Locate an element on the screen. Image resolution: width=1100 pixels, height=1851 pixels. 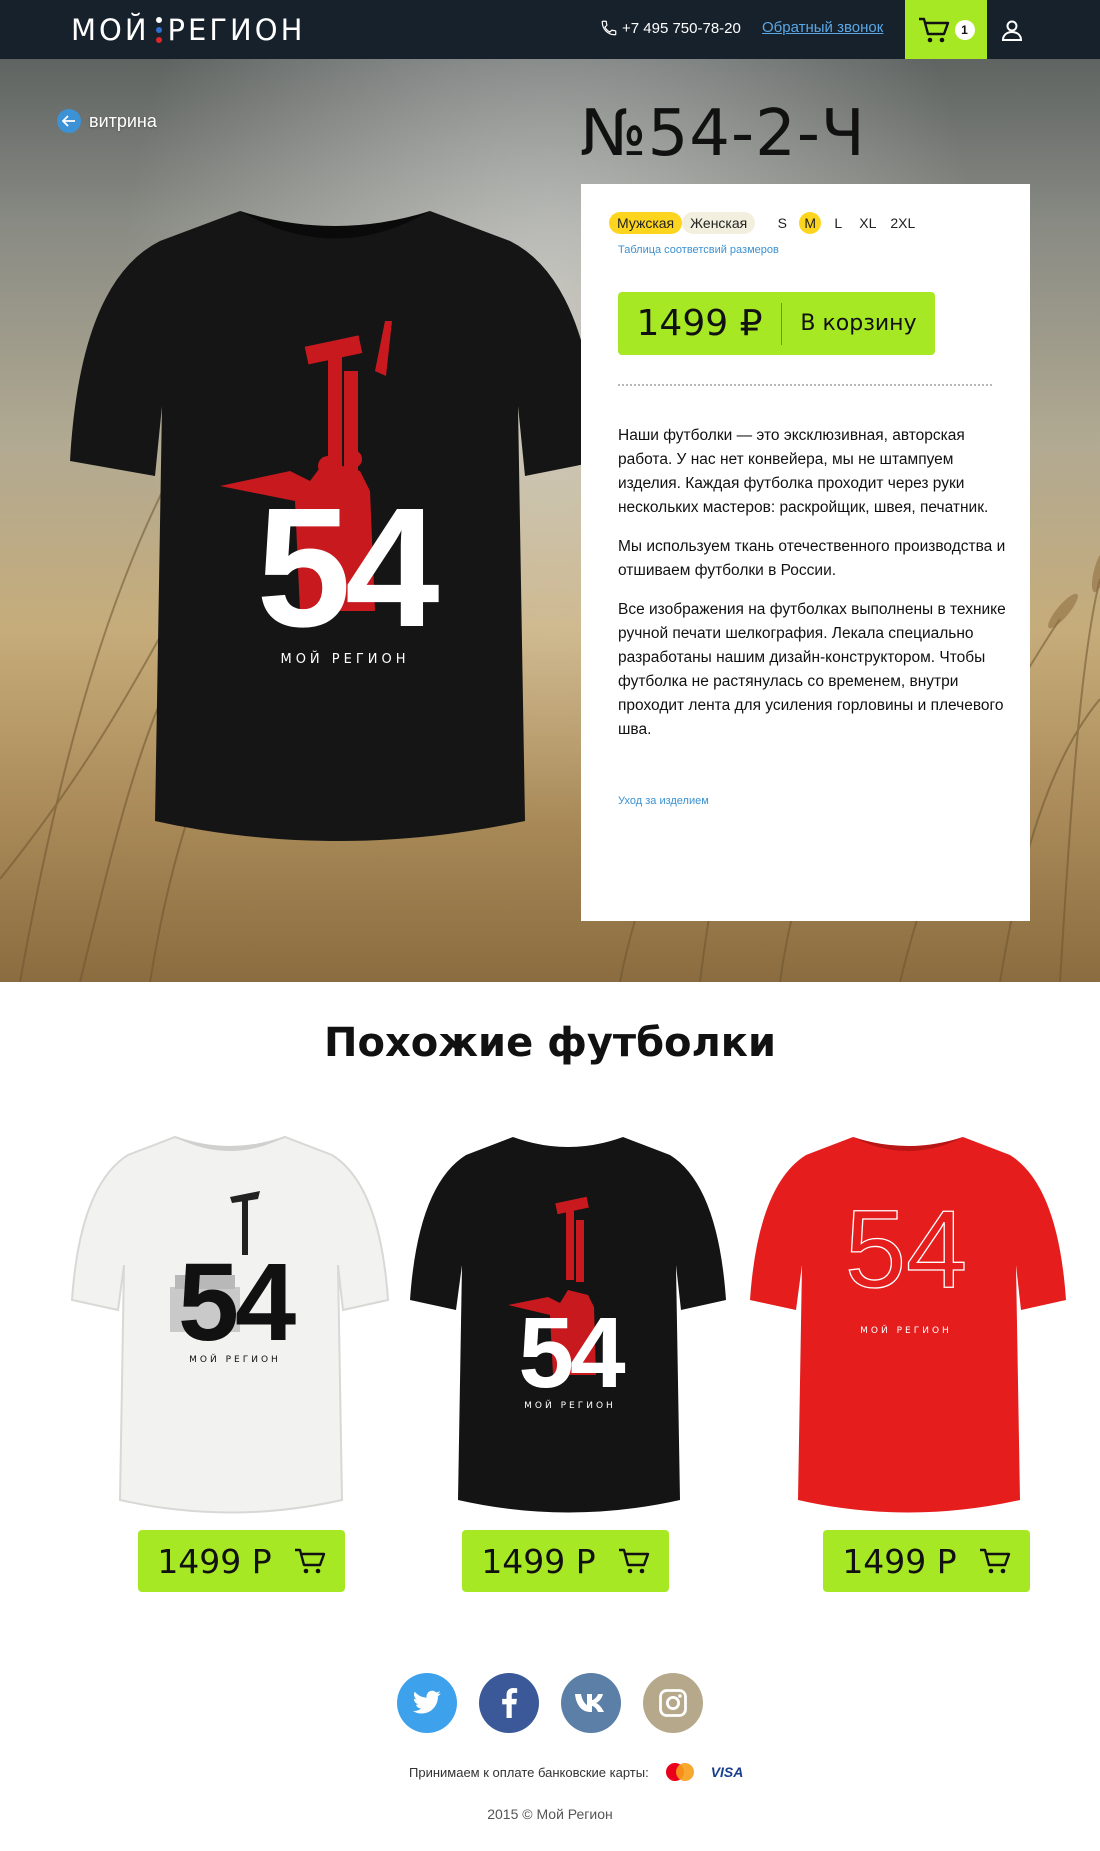
header-phone: +7 495 750-78-20 is located at coordinates (670, 28).